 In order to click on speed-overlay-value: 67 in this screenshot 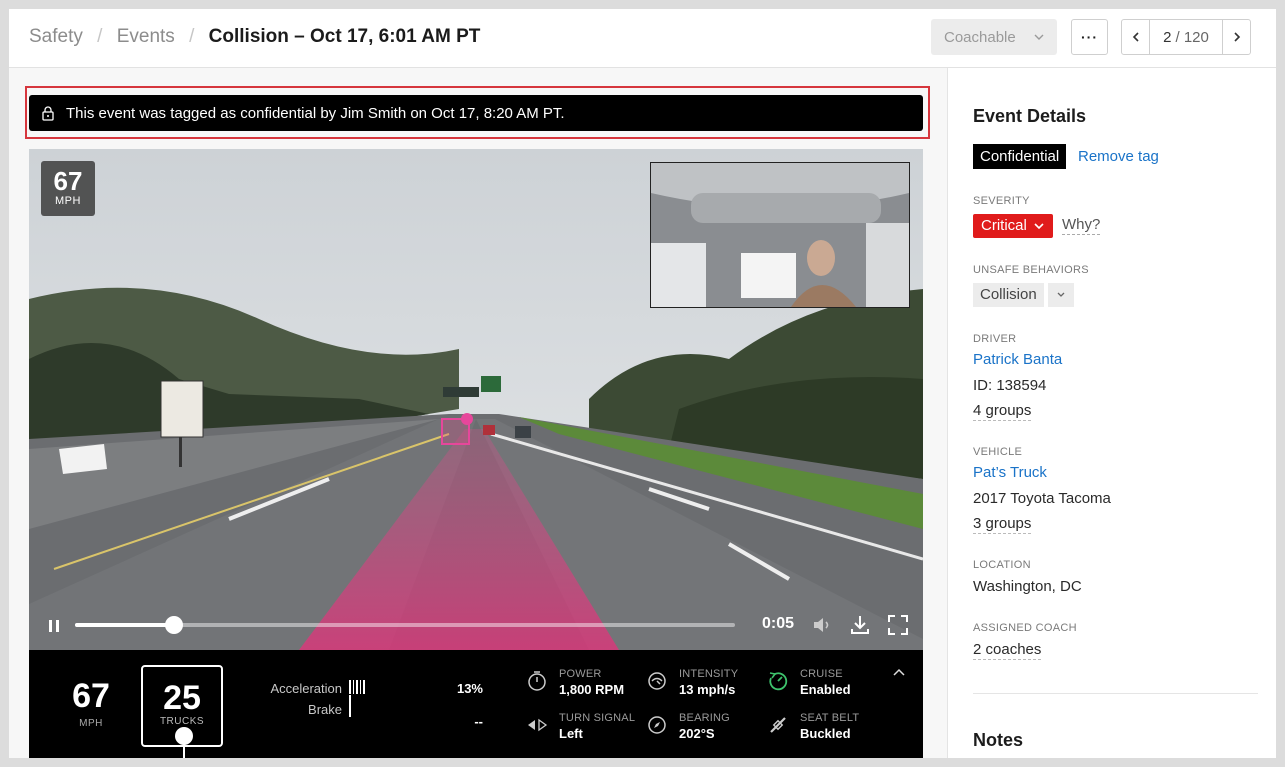, I will do `click(68, 181)`.